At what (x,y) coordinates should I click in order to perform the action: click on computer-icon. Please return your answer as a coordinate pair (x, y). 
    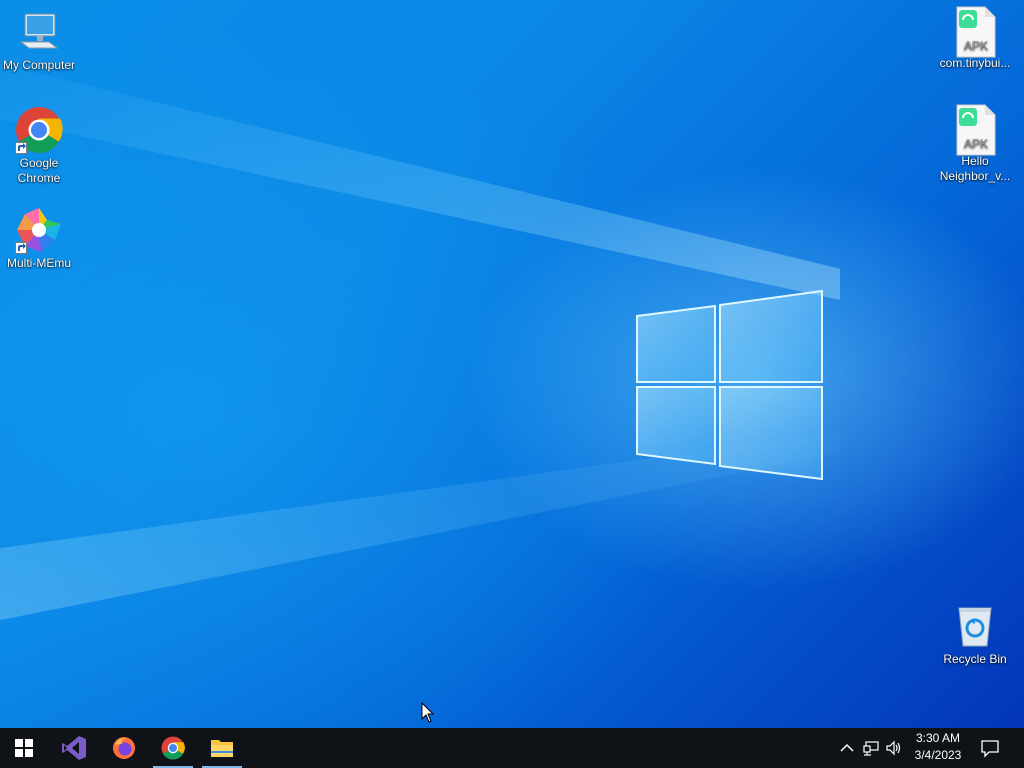
    Looking at the image, I should click on (39, 32).